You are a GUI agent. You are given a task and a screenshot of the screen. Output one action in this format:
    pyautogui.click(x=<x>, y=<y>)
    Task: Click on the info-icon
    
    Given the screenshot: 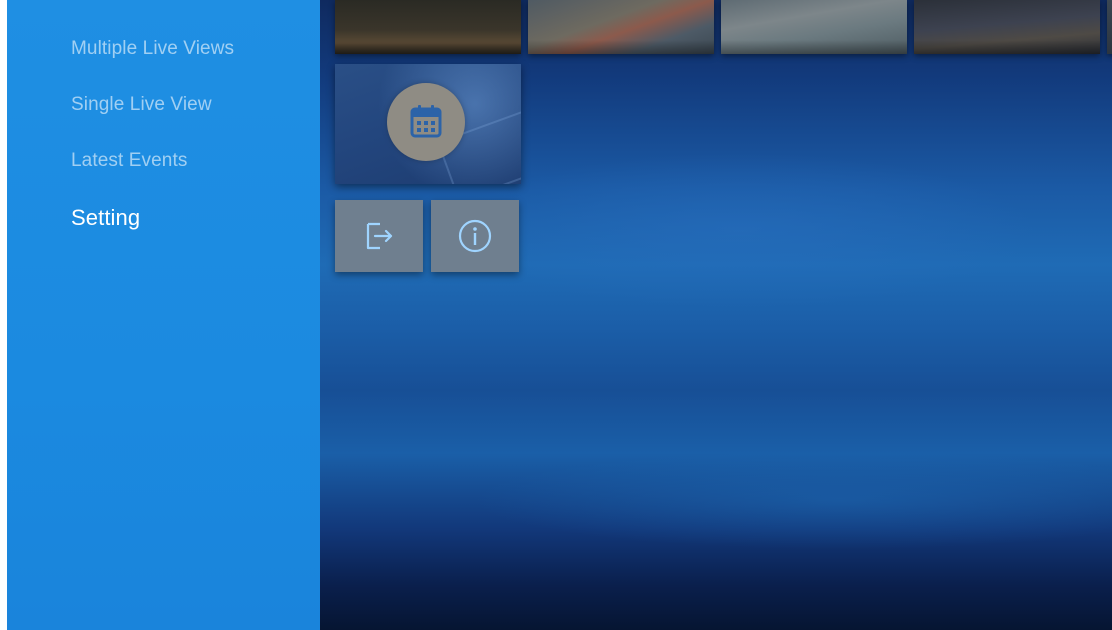 What is the action you would take?
    pyautogui.click(x=475, y=236)
    